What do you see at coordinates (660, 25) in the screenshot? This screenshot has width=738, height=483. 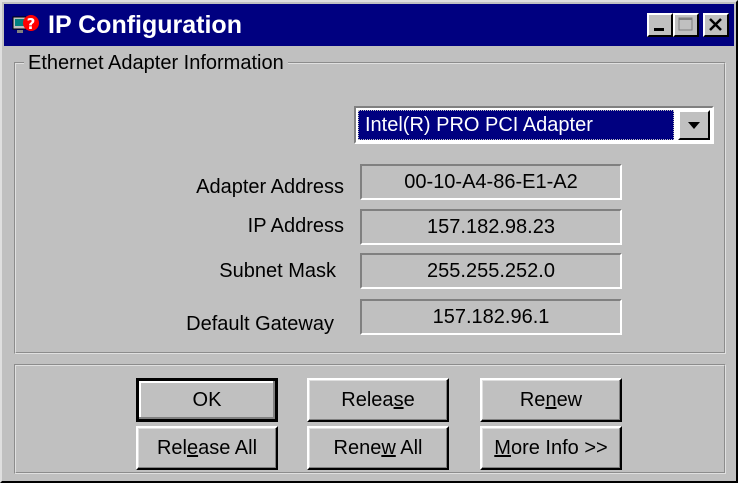 I see `minimize-button` at bounding box center [660, 25].